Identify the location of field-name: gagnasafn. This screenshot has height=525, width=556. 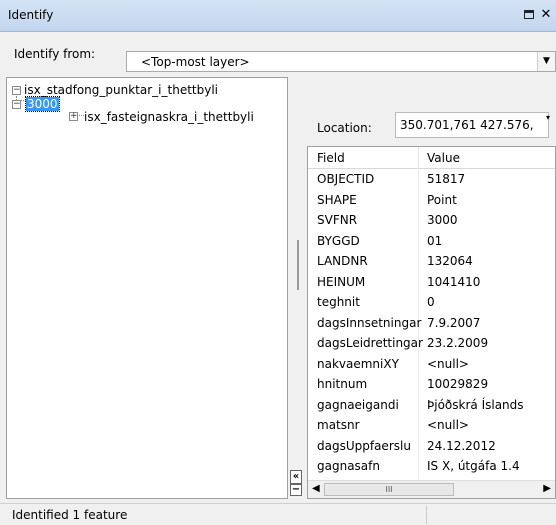
(348, 466).